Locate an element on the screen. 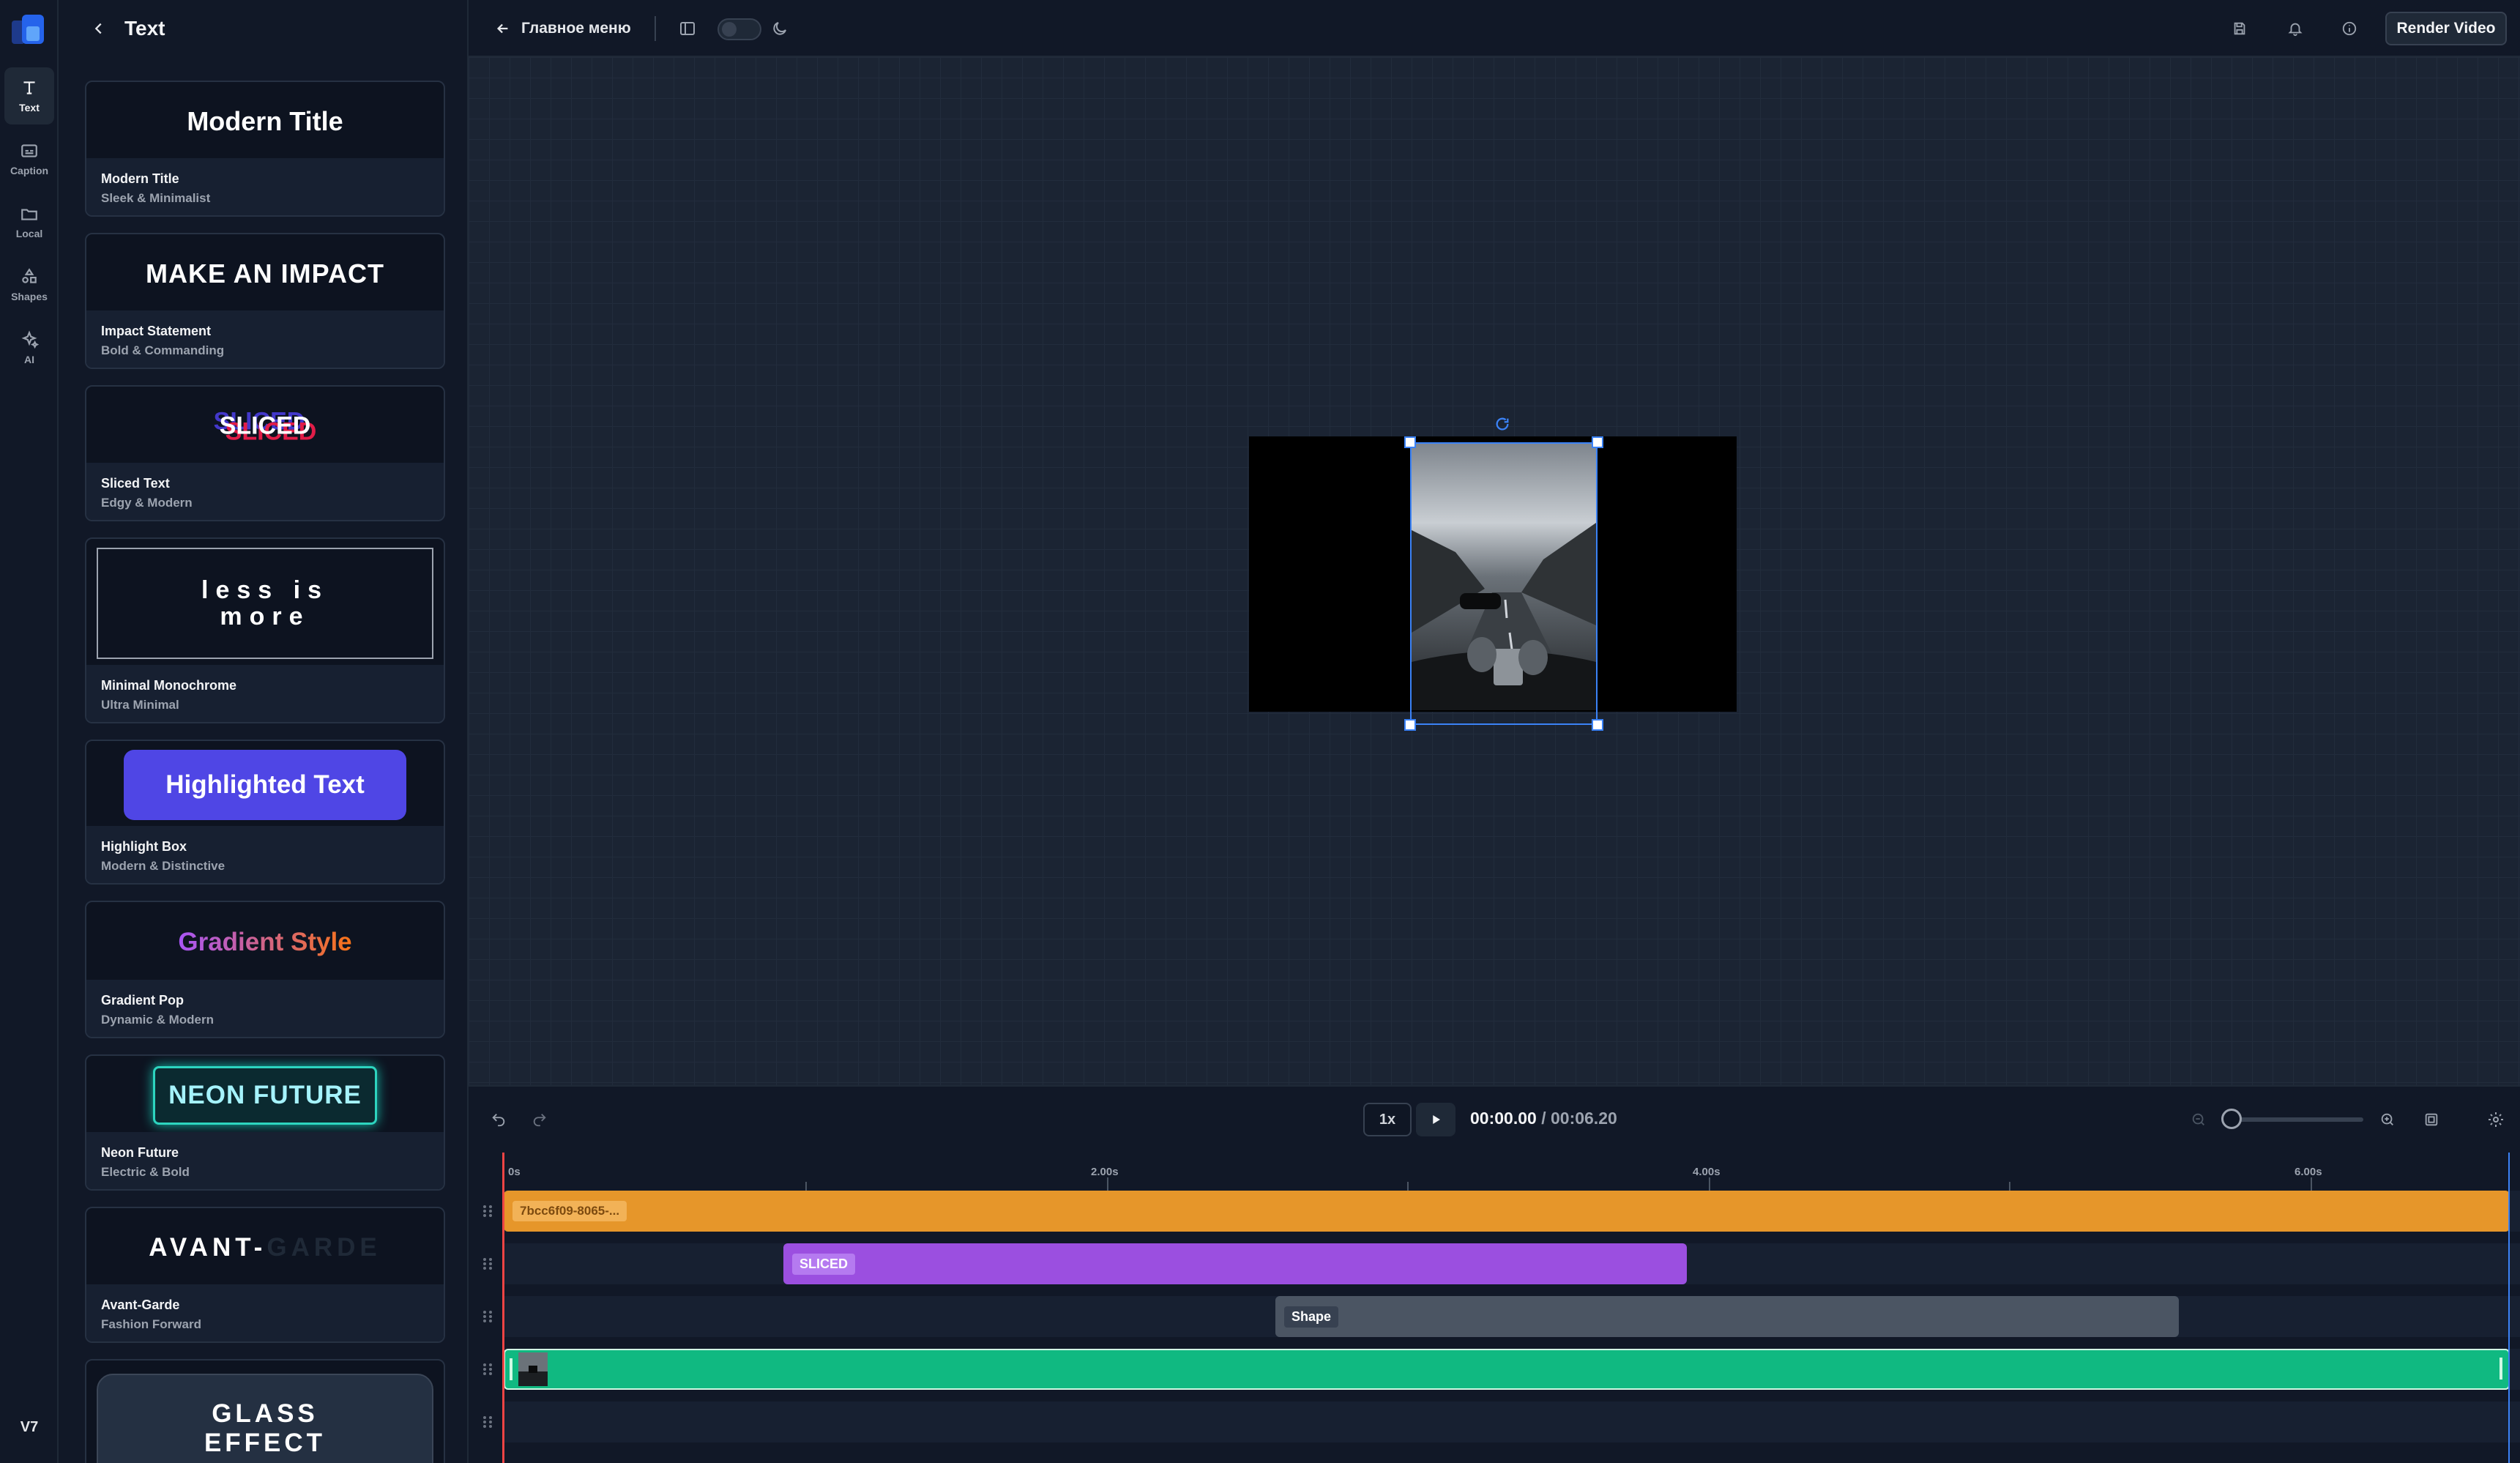 Image resolution: width=2520 pixels, height=1463 pixels. play-icon is located at coordinates (1436, 1119).